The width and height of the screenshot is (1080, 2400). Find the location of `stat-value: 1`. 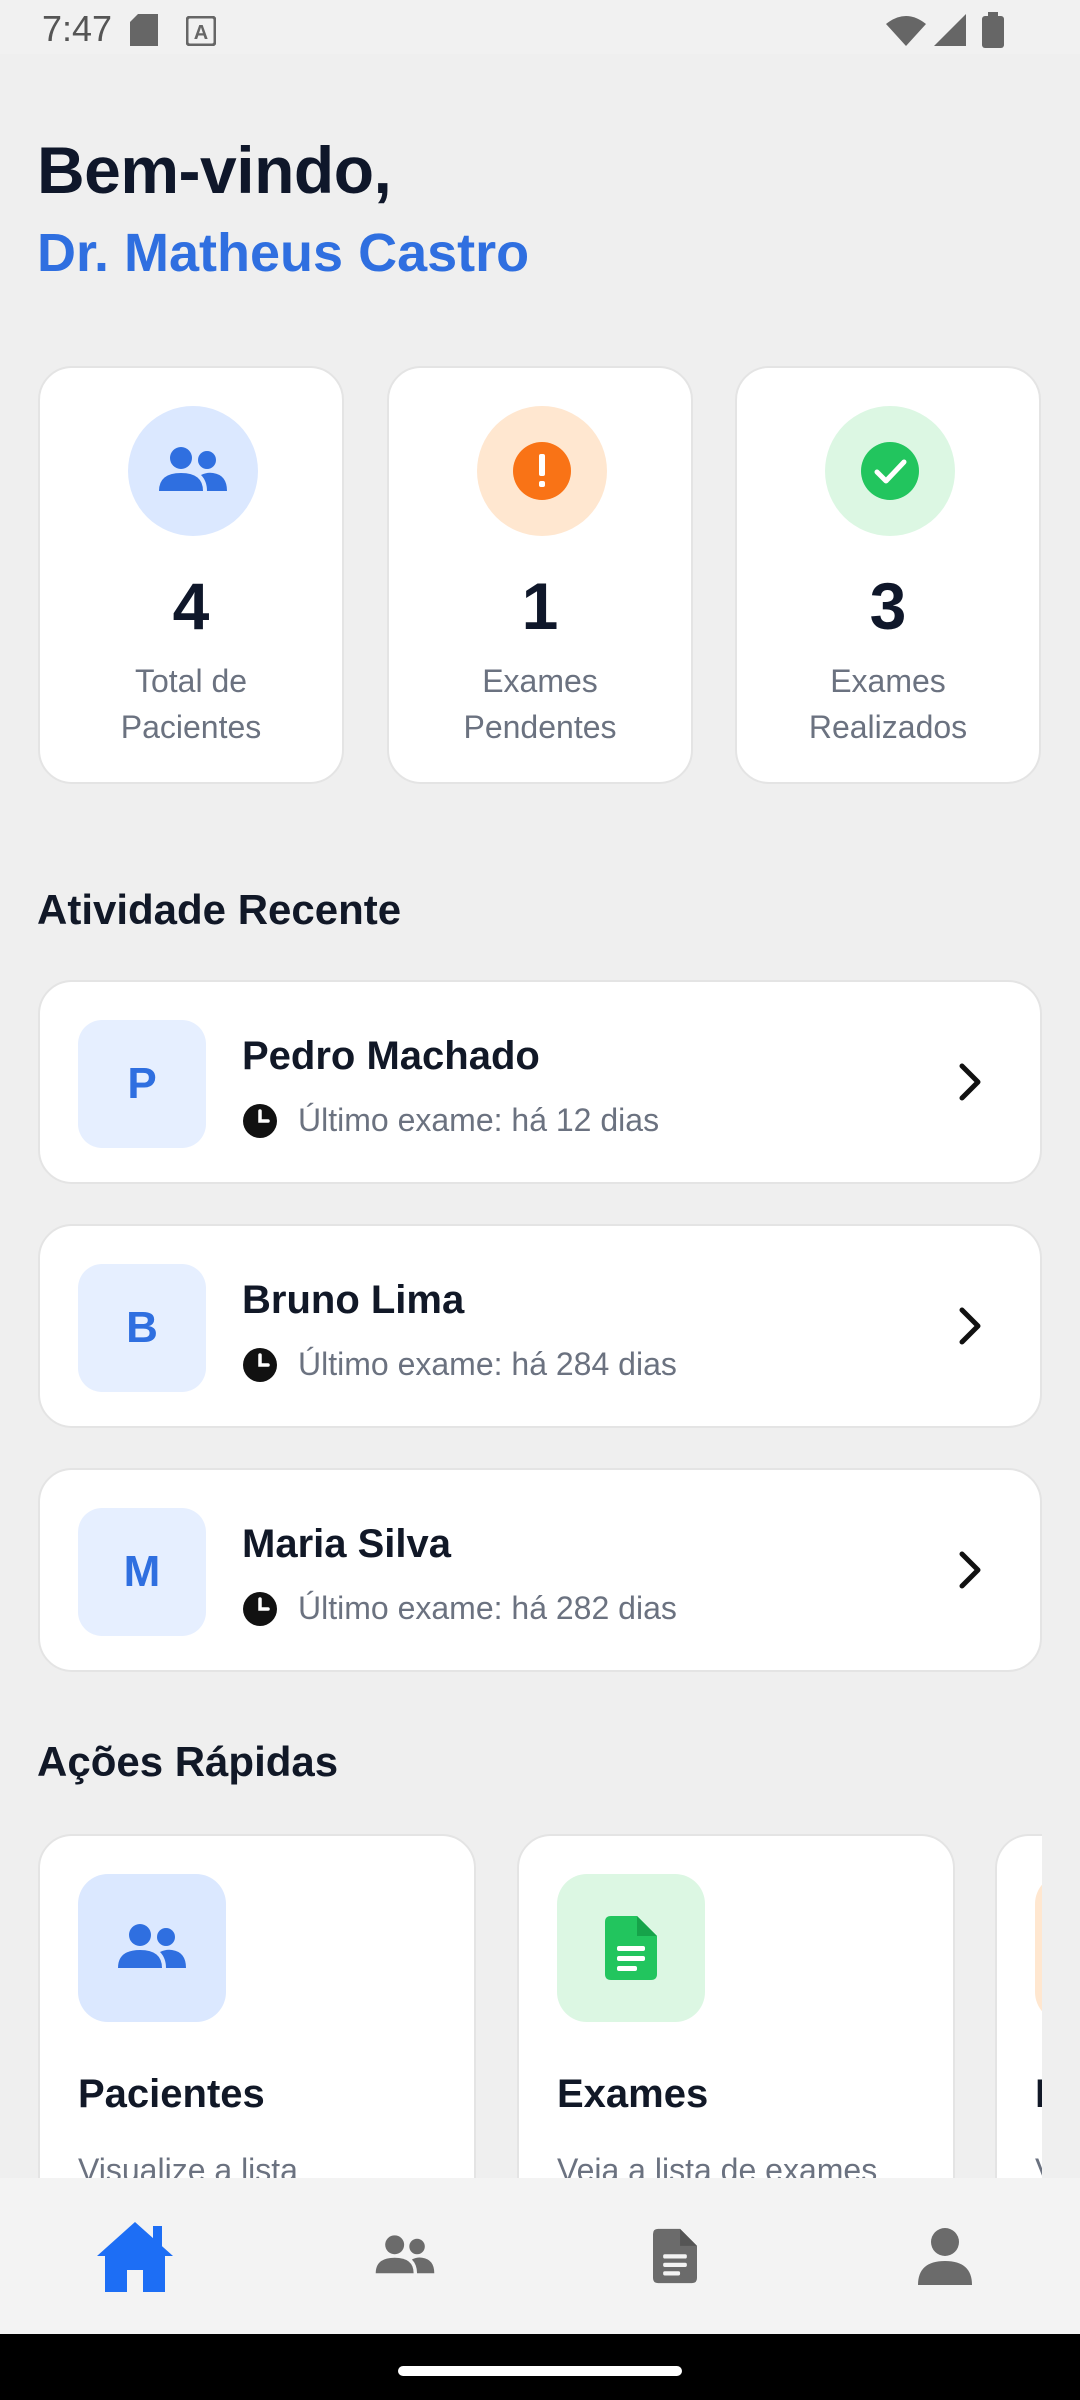

stat-value: 1 is located at coordinates (540, 606).